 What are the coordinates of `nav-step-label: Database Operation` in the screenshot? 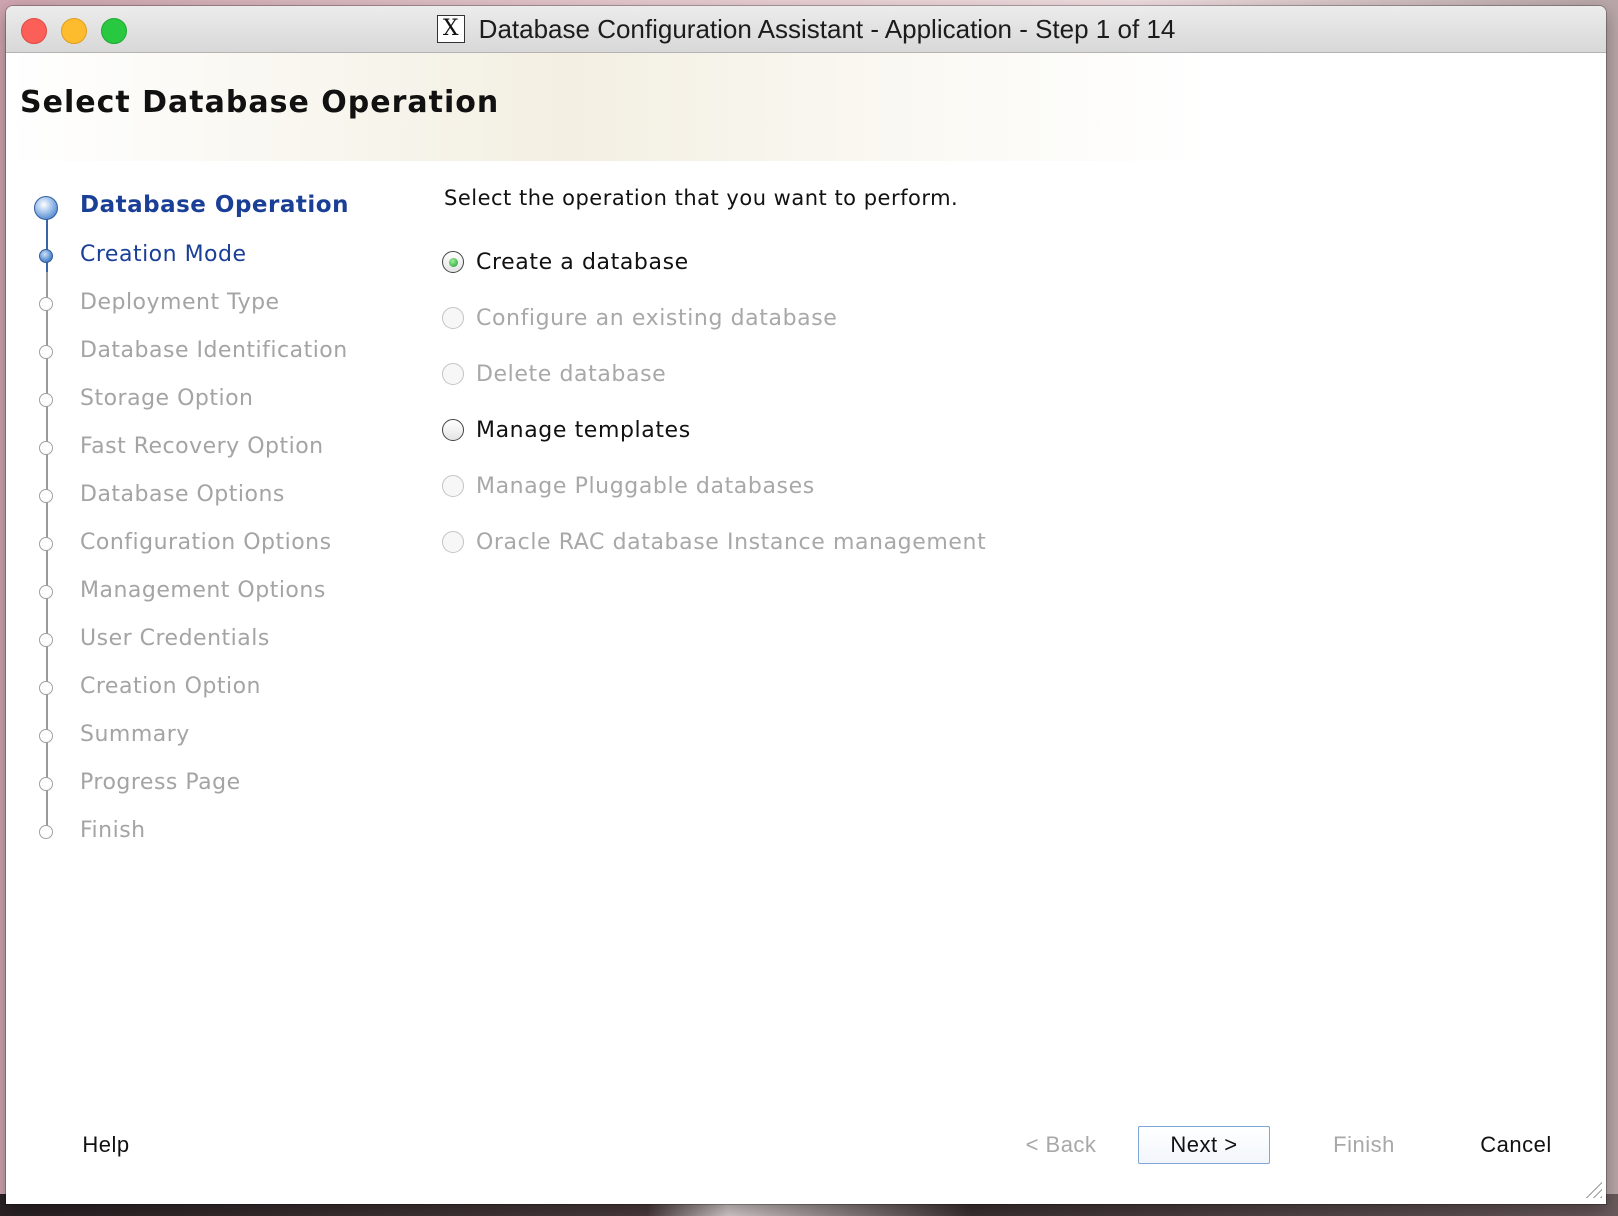 It's located at (214, 205).